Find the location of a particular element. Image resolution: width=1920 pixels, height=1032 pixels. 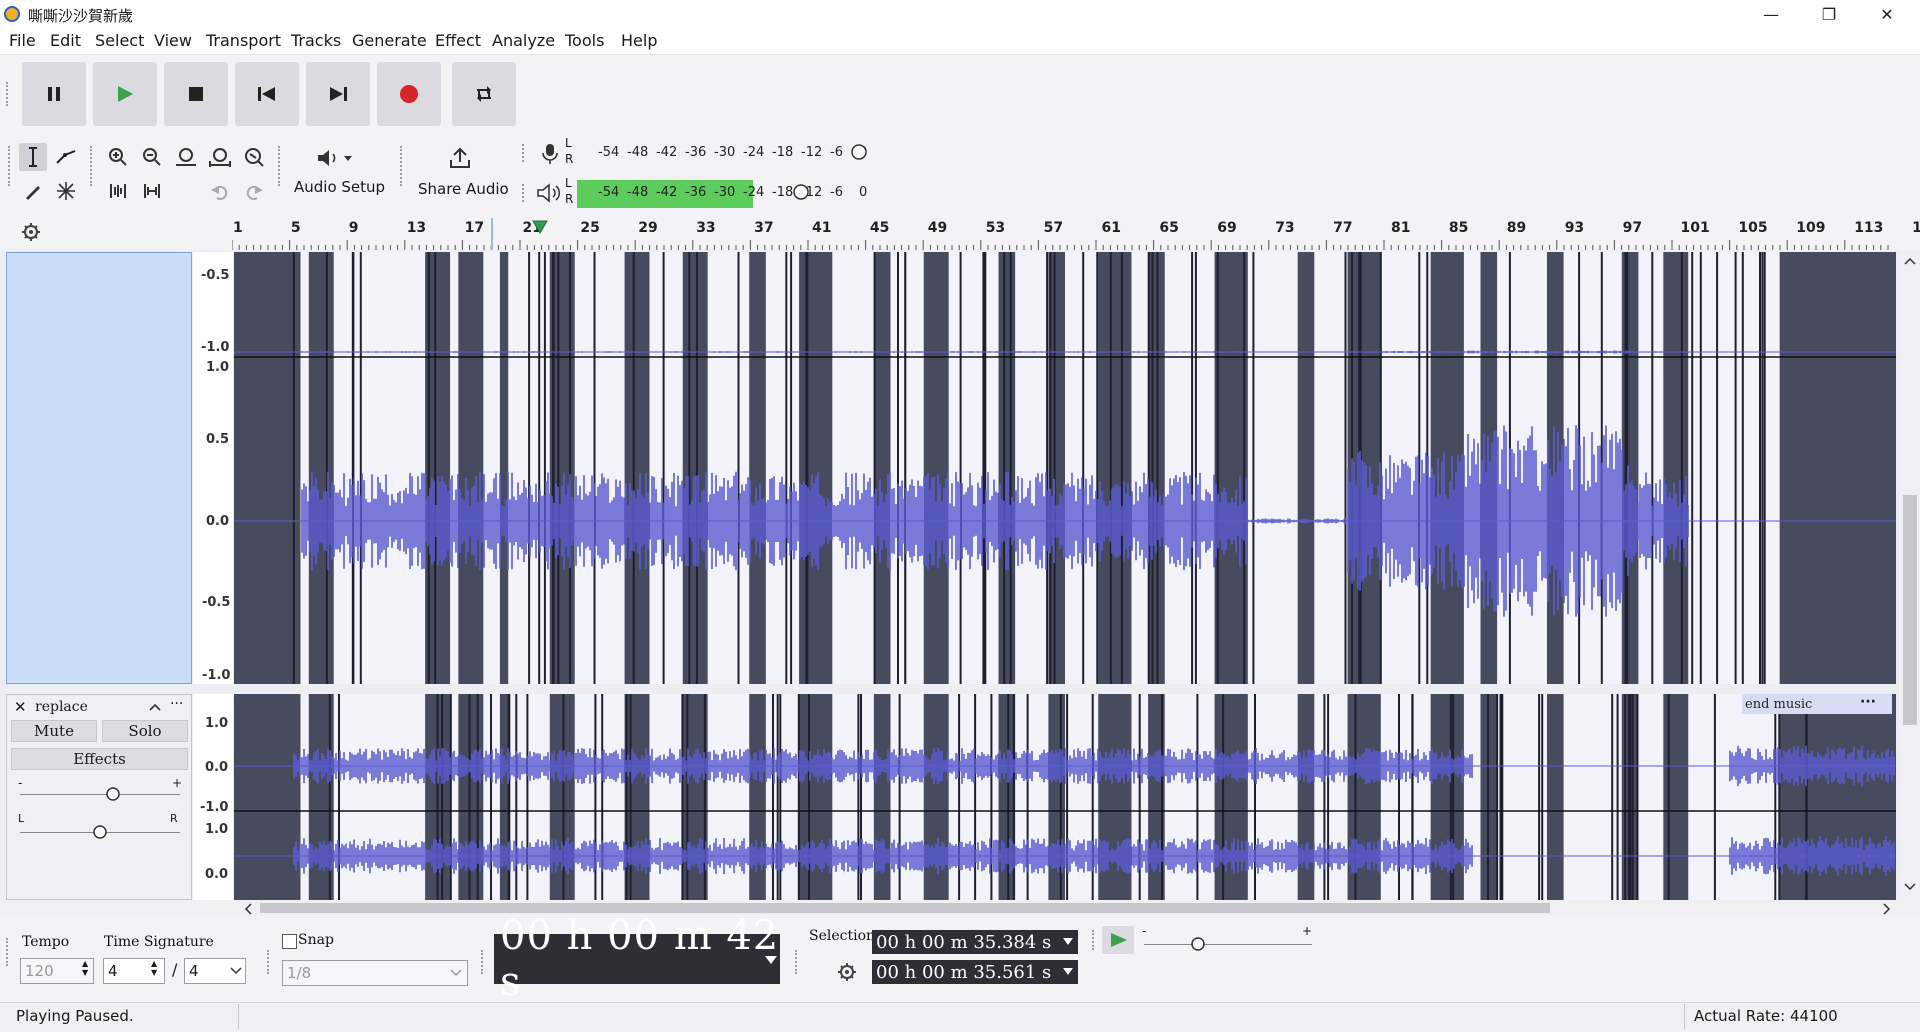

playback-speed-slider-thumb is located at coordinates (1198, 944).